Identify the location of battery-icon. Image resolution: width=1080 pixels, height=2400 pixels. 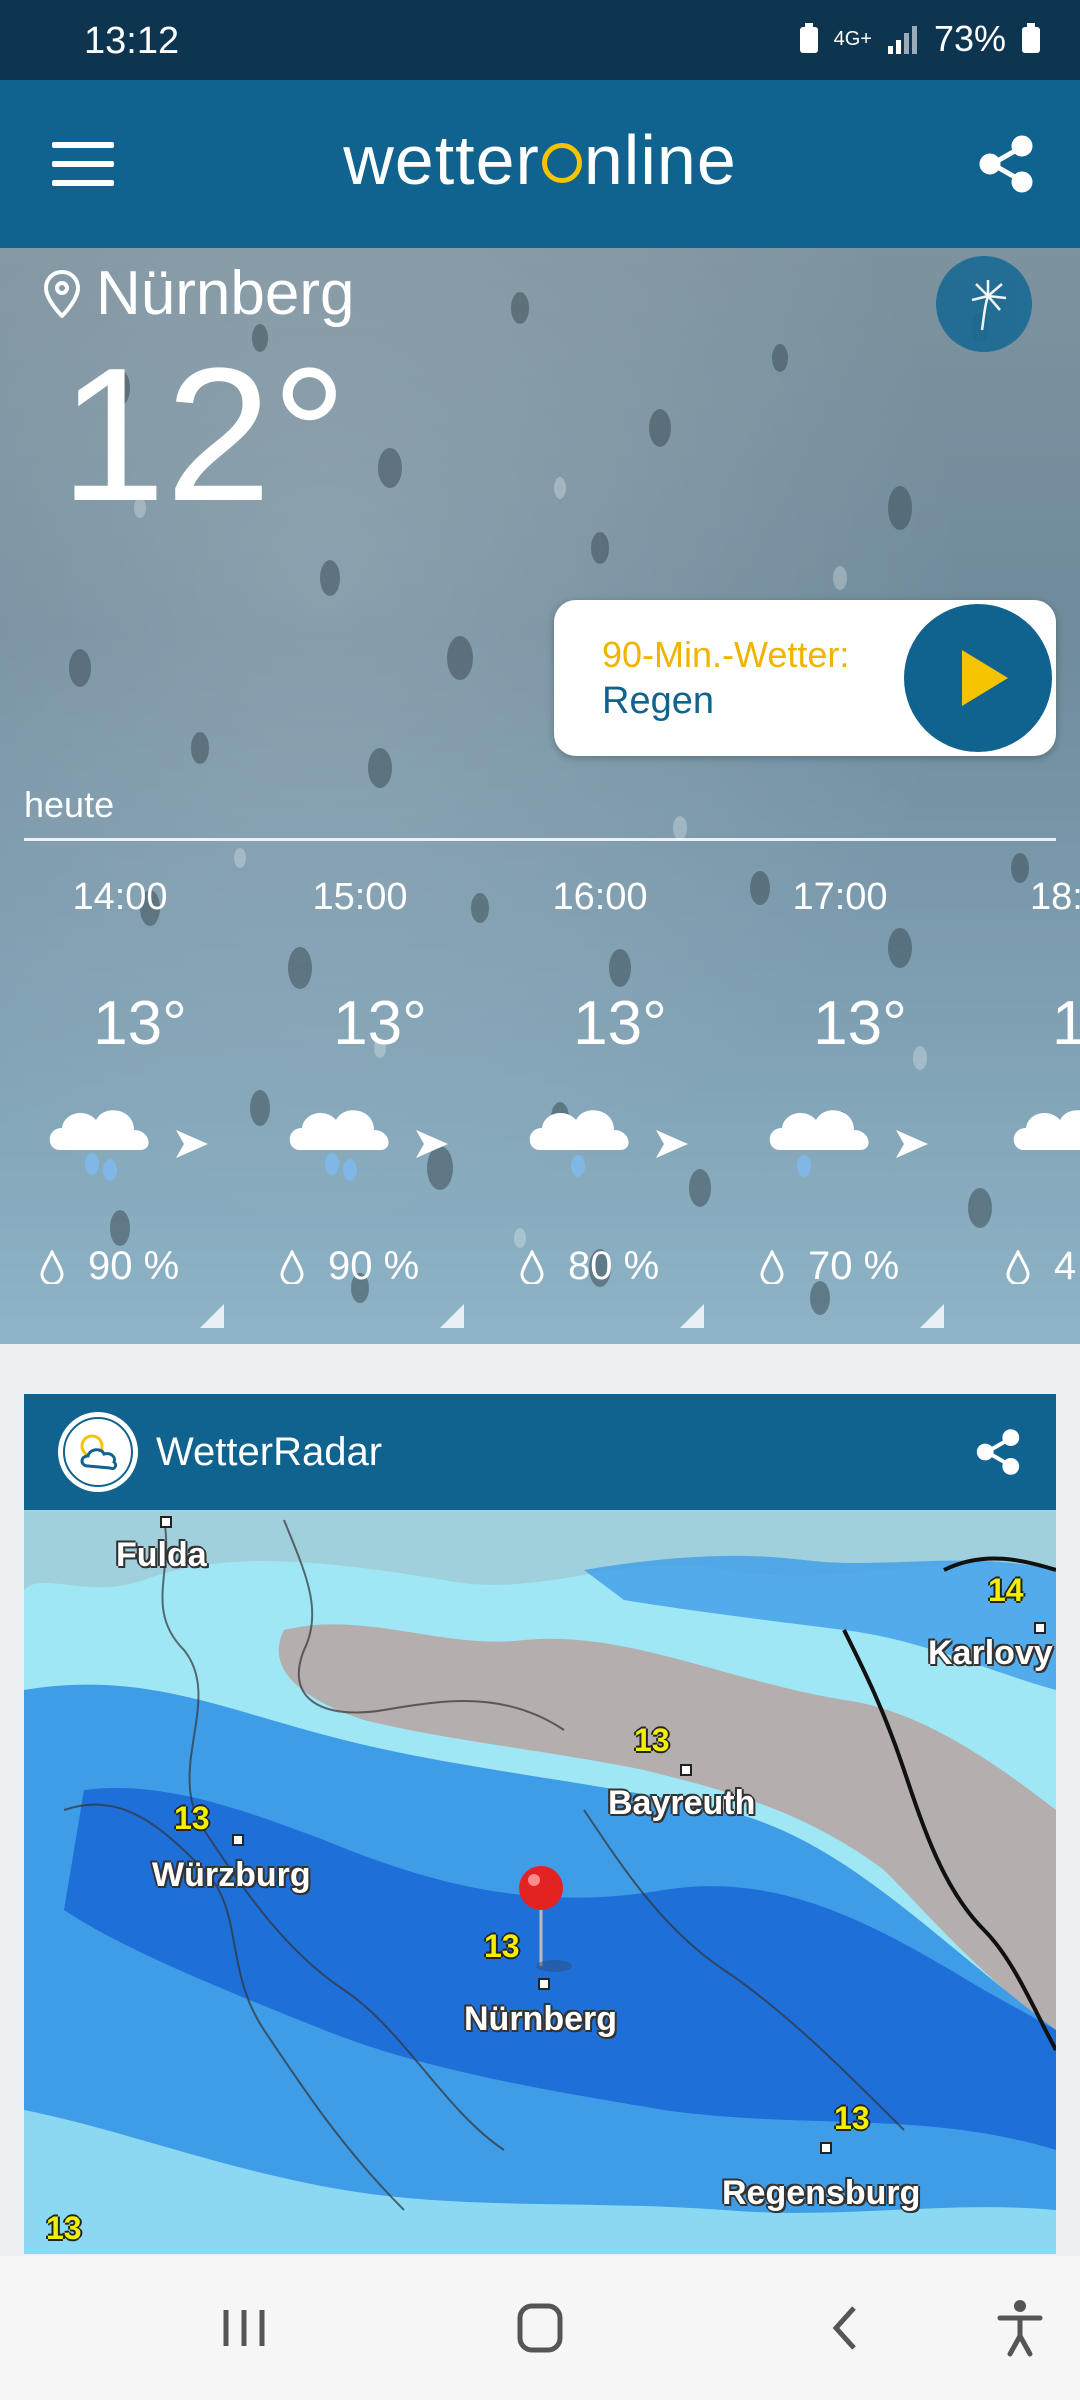
(1031, 38).